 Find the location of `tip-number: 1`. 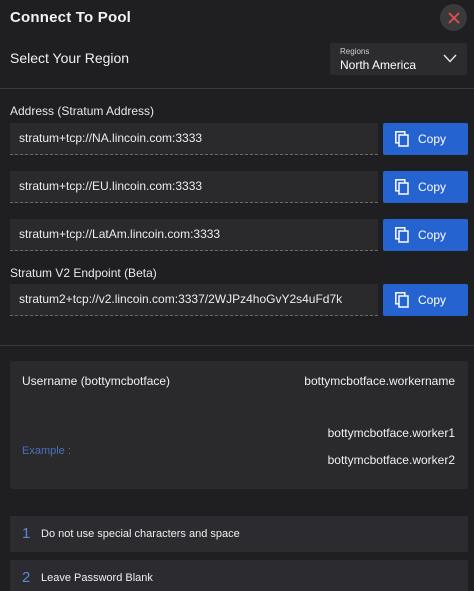

tip-number: 1 is located at coordinates (26, 533).